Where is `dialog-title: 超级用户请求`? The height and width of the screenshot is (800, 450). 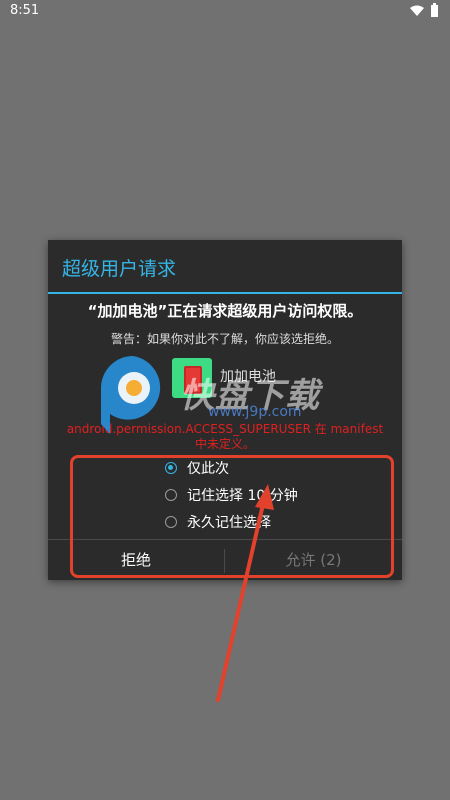 dialog-title: 超级用户请求 is located at coordinates (119, 269).